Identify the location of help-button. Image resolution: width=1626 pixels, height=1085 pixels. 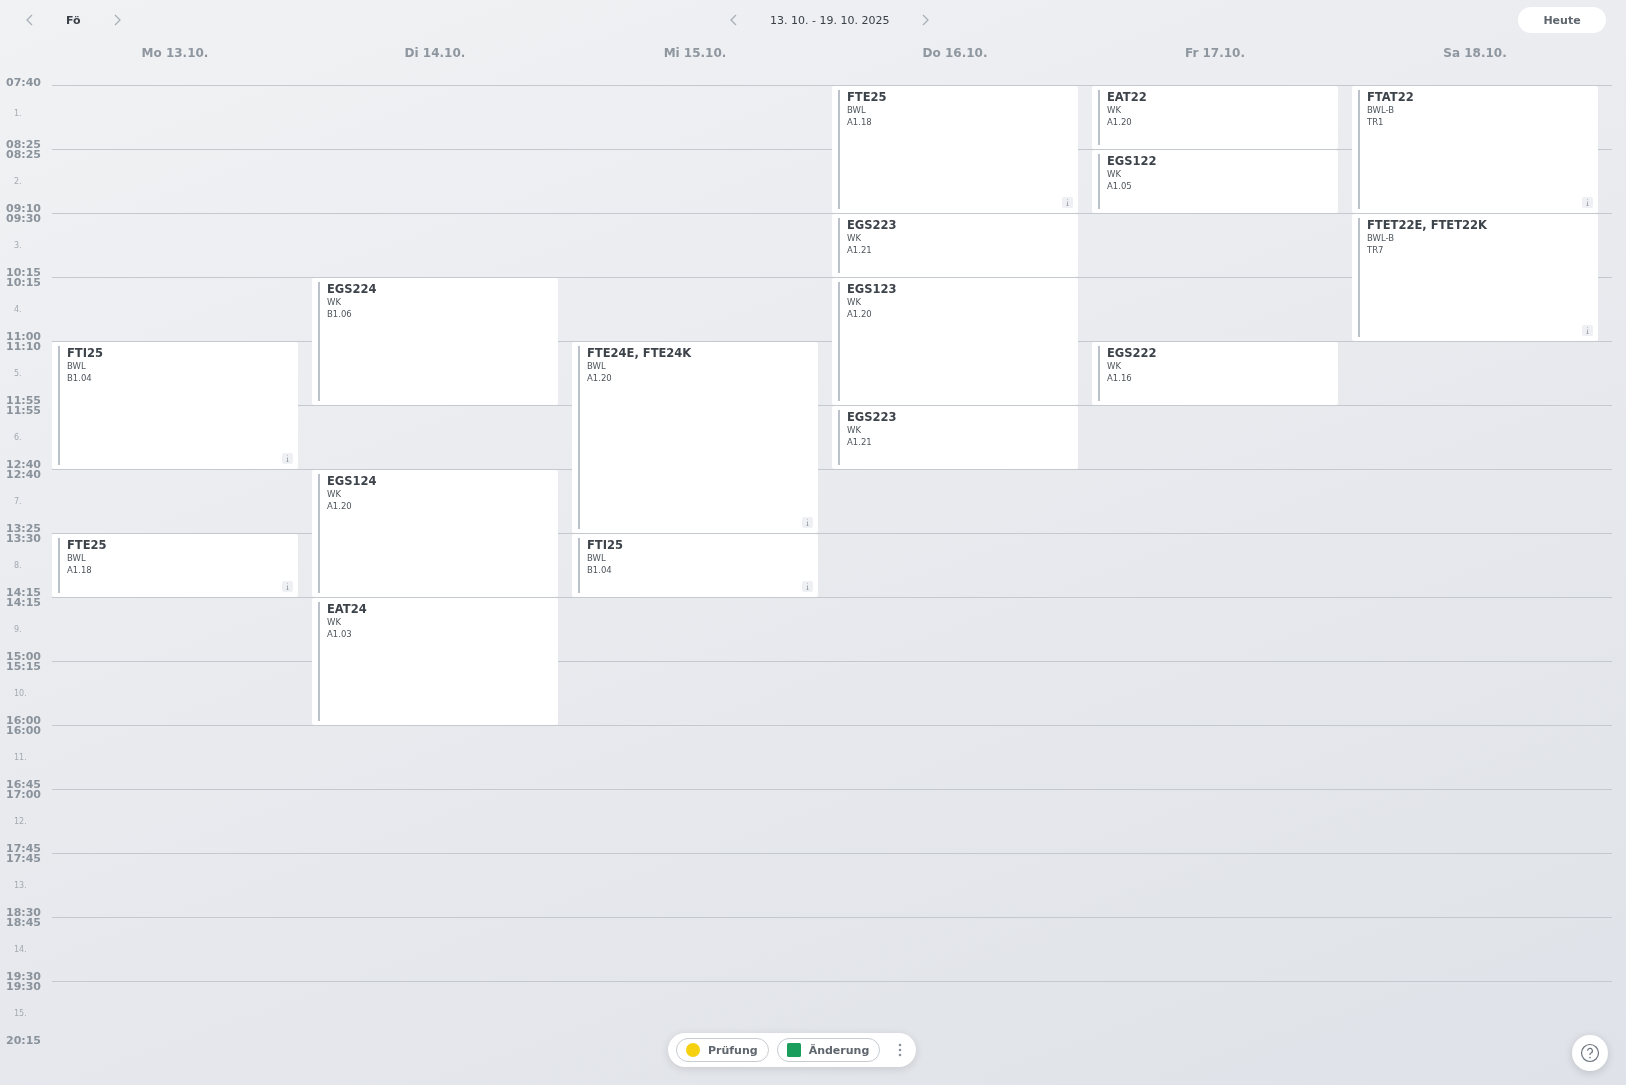
(1590, 1053).